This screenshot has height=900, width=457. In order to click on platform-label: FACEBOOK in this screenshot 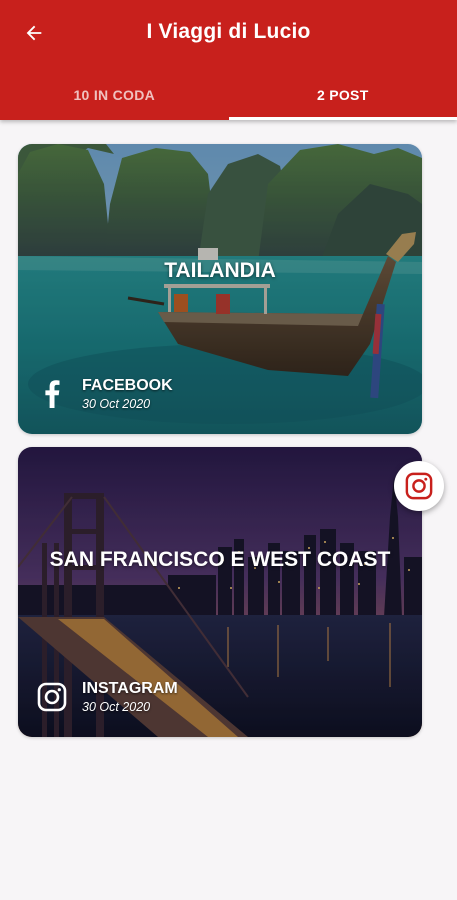, I will do `click(127, 385)`.